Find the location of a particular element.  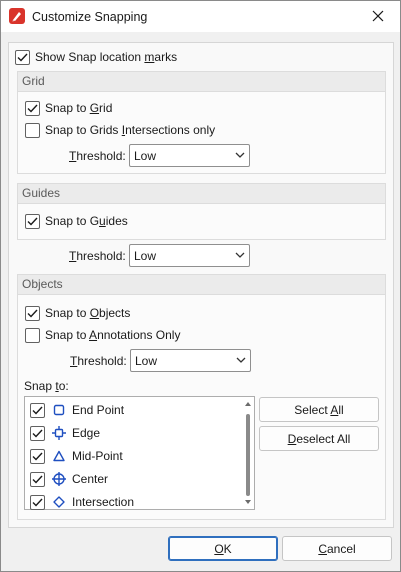

list-item-mid-point: Mid-Point is located at coordinates (76, 456).